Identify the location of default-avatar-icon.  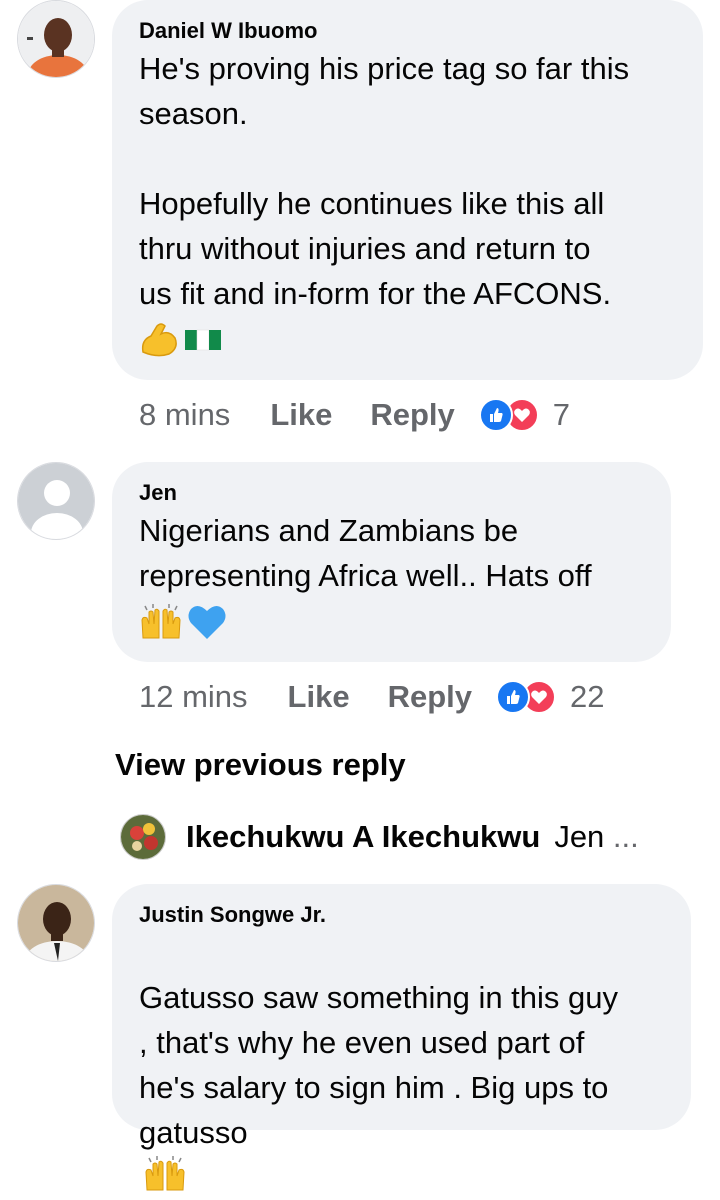
(56, 501).